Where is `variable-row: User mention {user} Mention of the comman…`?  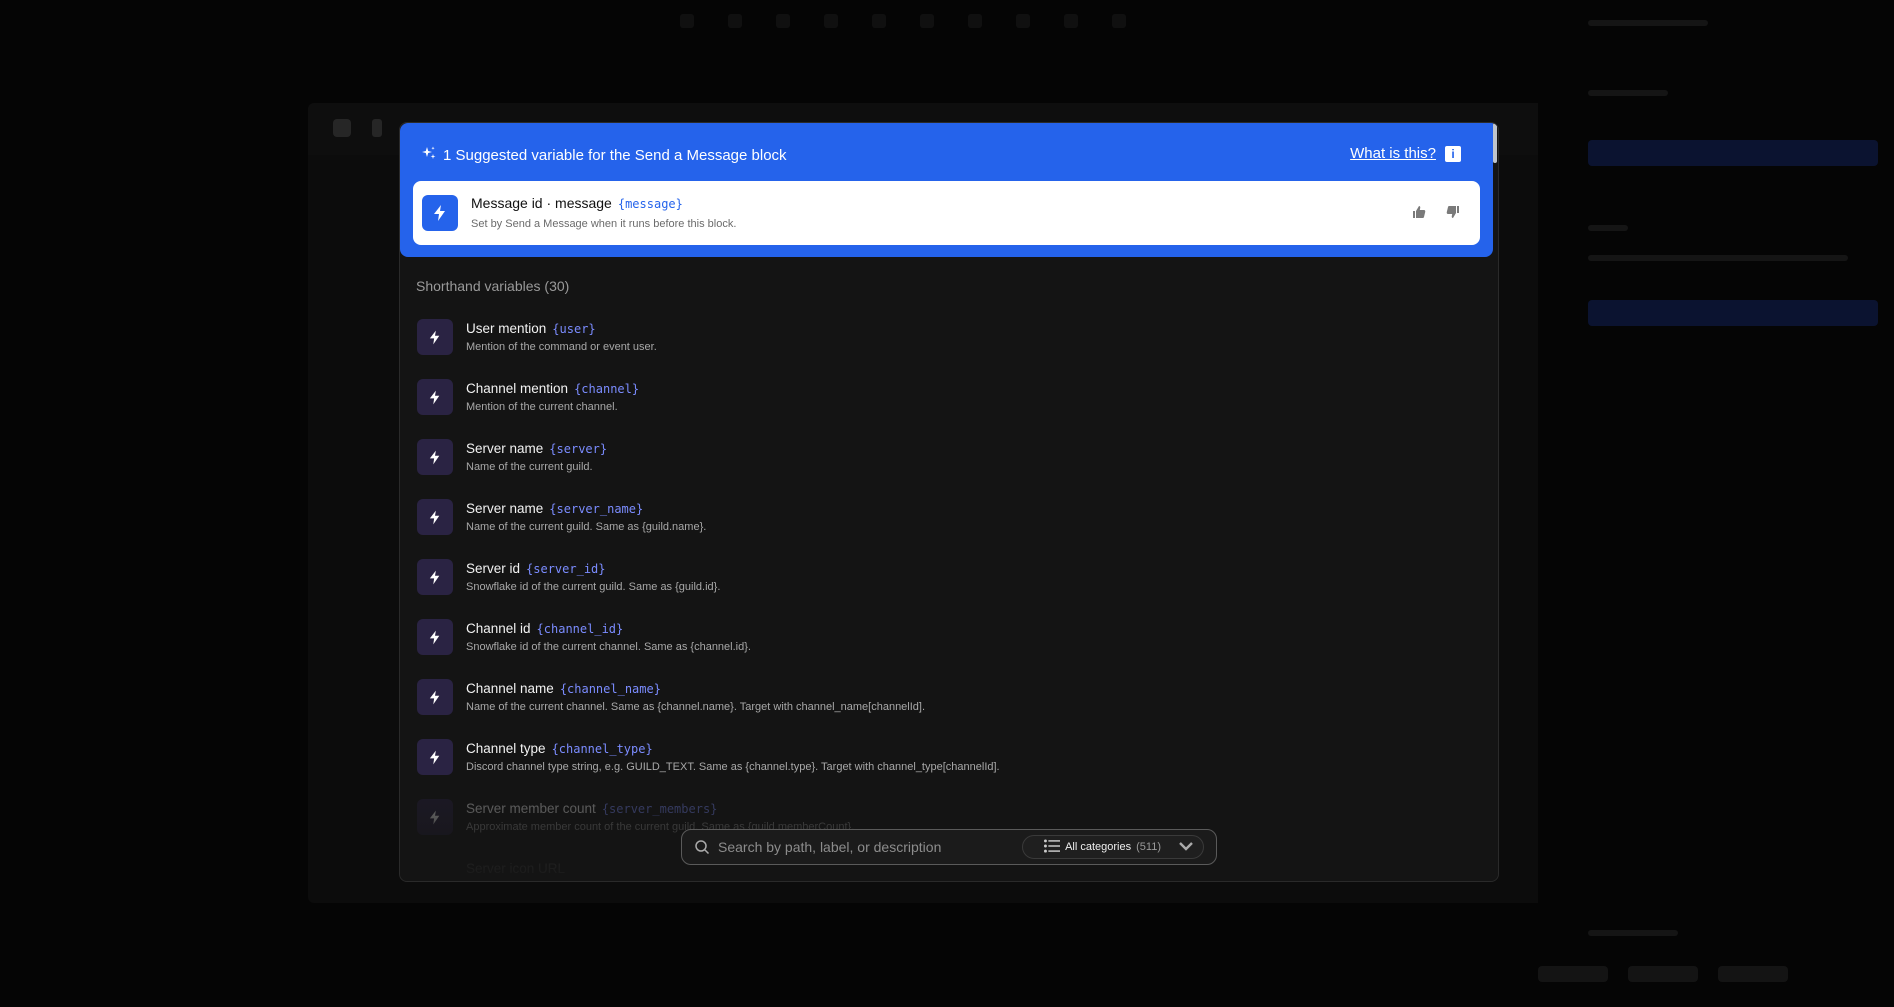
variable-row: User mention {user} Mention of the comman… is located at coordinates (947, 349).